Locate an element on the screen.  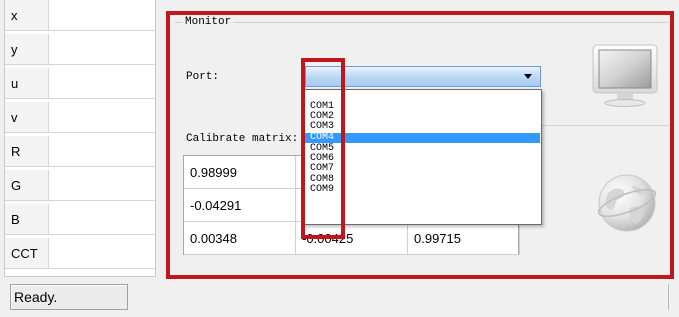
highlight-frame-port-list is located at coordinates (323, 148).